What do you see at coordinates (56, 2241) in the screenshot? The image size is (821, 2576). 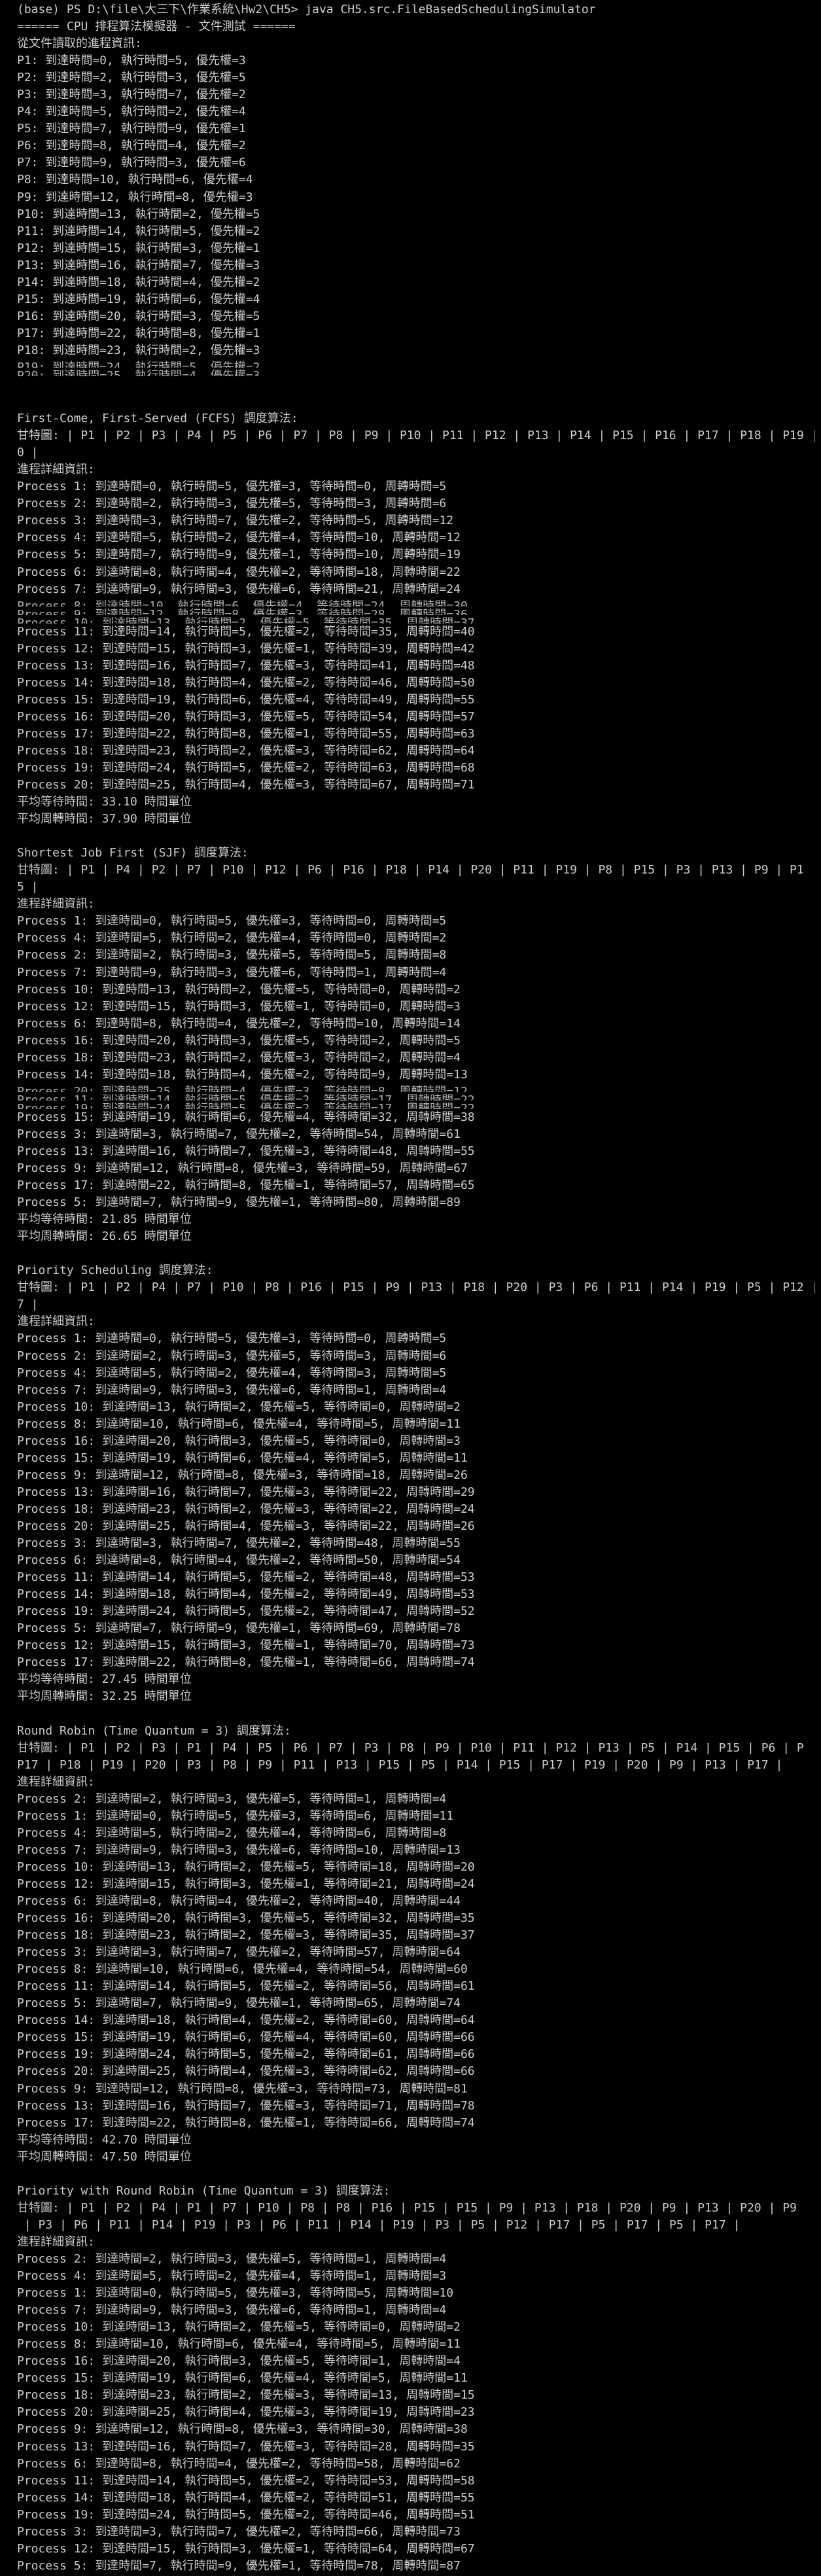 I see `output-line: 進程詳細資訊:` at bounding box center [56, 2241].